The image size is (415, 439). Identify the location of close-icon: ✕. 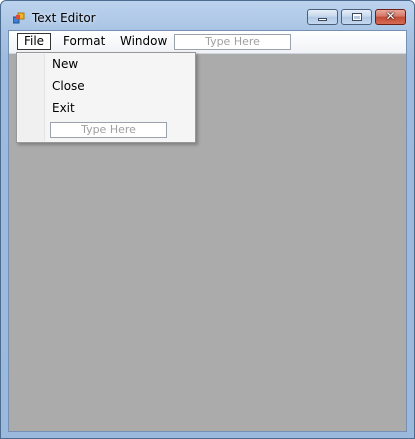
(390, 16).